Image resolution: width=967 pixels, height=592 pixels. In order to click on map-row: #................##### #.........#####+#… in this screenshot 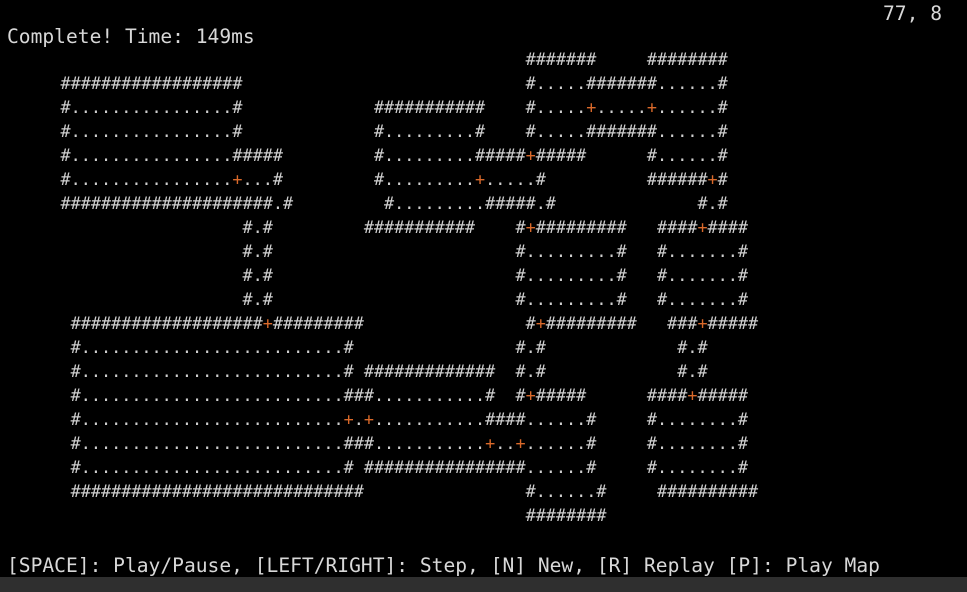, I will do `click(394, 155)`.